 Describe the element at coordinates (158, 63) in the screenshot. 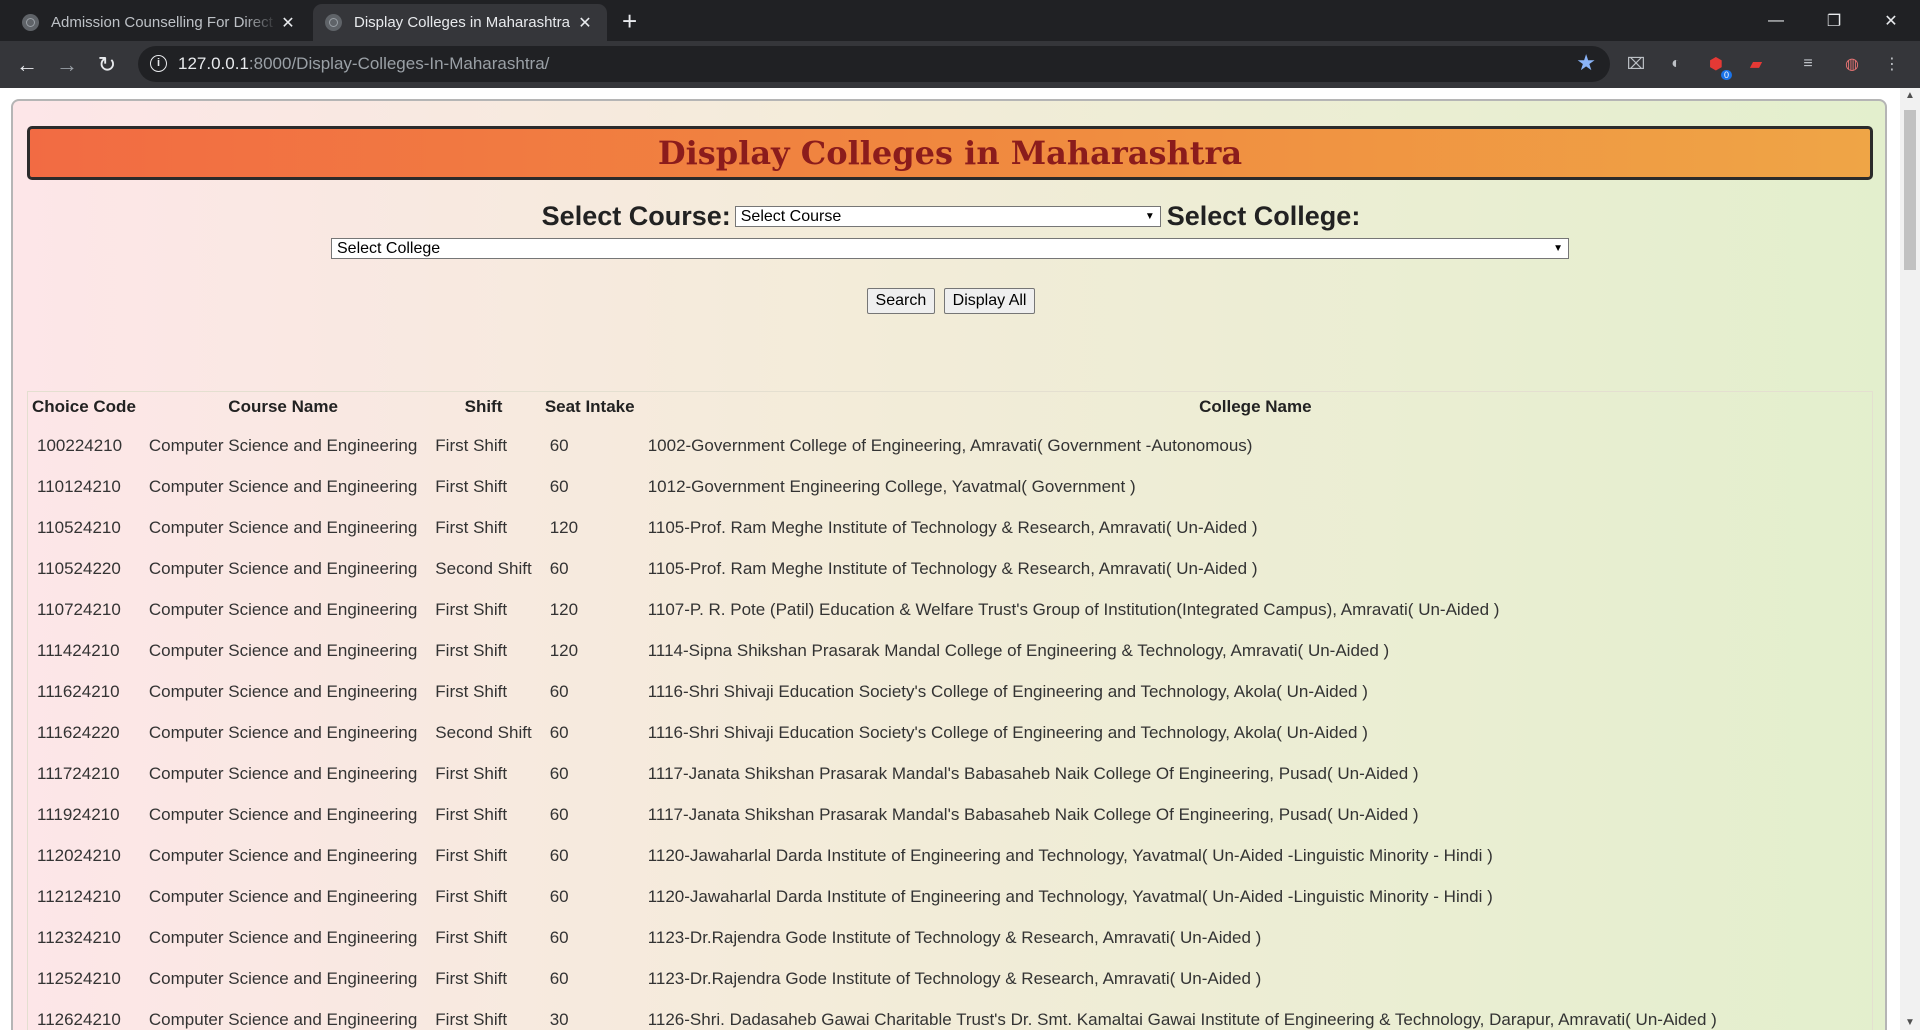

I see `info-icon: i` at that location.